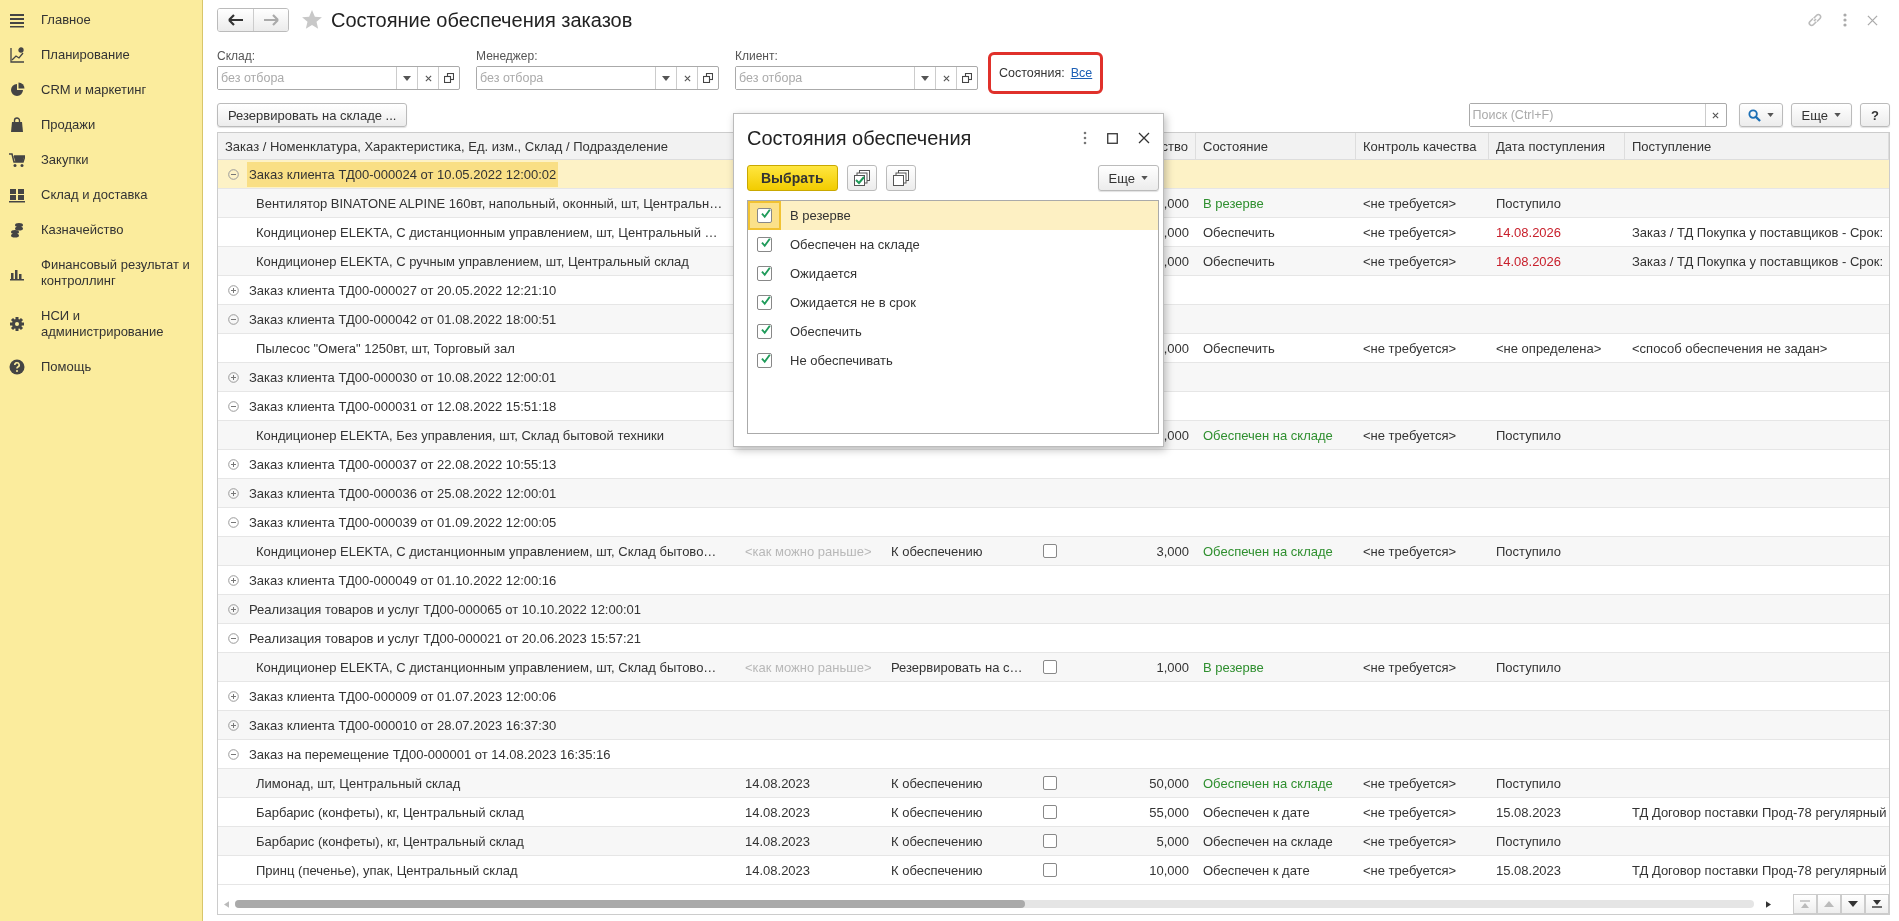  Describe the element at coordinates (1169, 870) in the screenshot. I see `quantity-text: 10,000` at that location.